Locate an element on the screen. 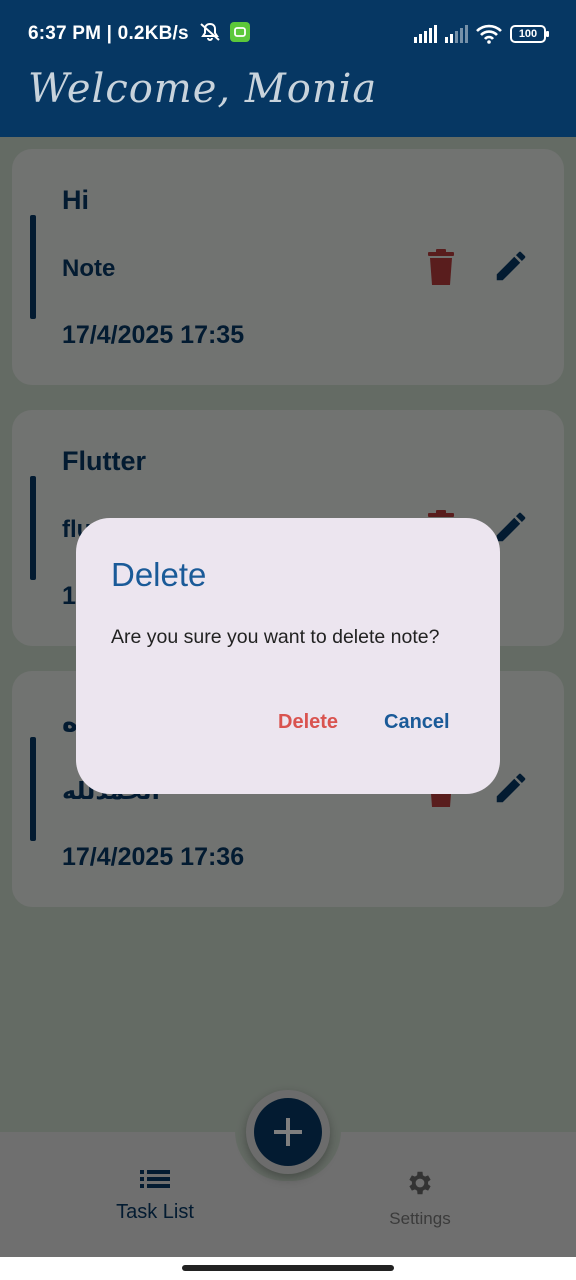 The width and height of the screenshot is (576, 1280). status-time: 6:37 PM | 0.2KB/s is located at coordinates (139, 33).